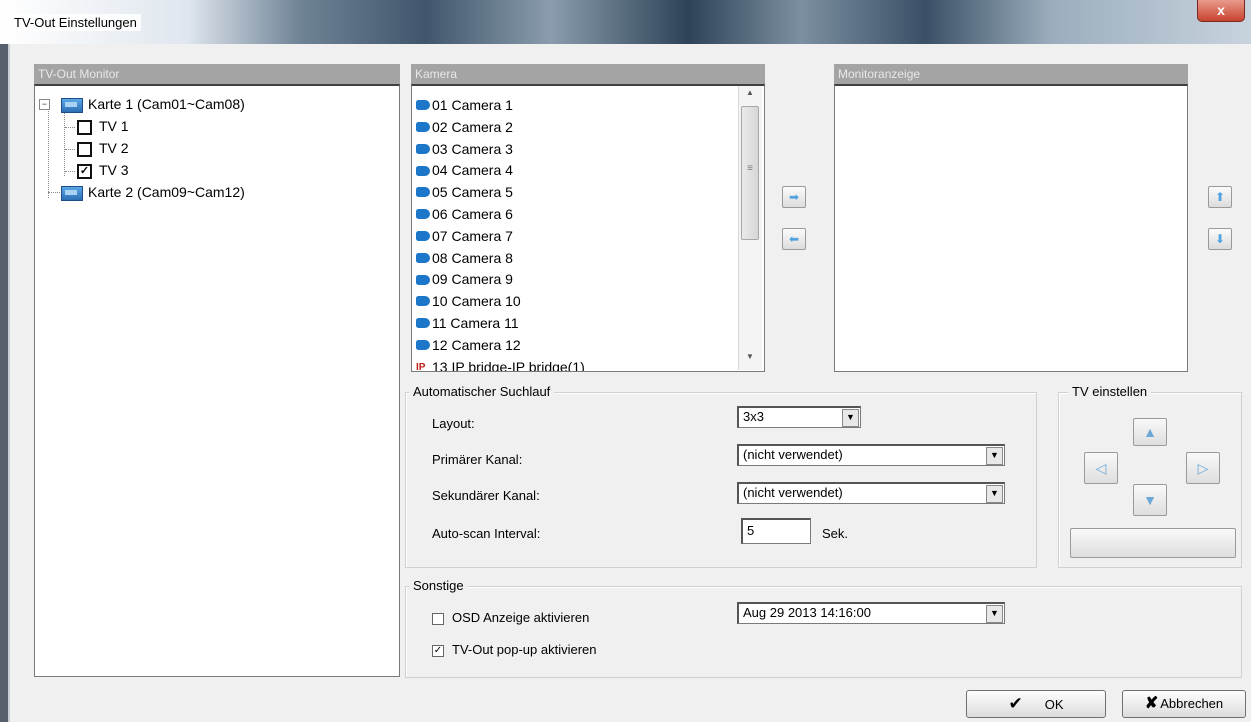 This screenshot has height=722, width=1251. What do you see at coordinates (4, 383) in the screenshot?
I see `window-frame` at bounding box center [4, 383].